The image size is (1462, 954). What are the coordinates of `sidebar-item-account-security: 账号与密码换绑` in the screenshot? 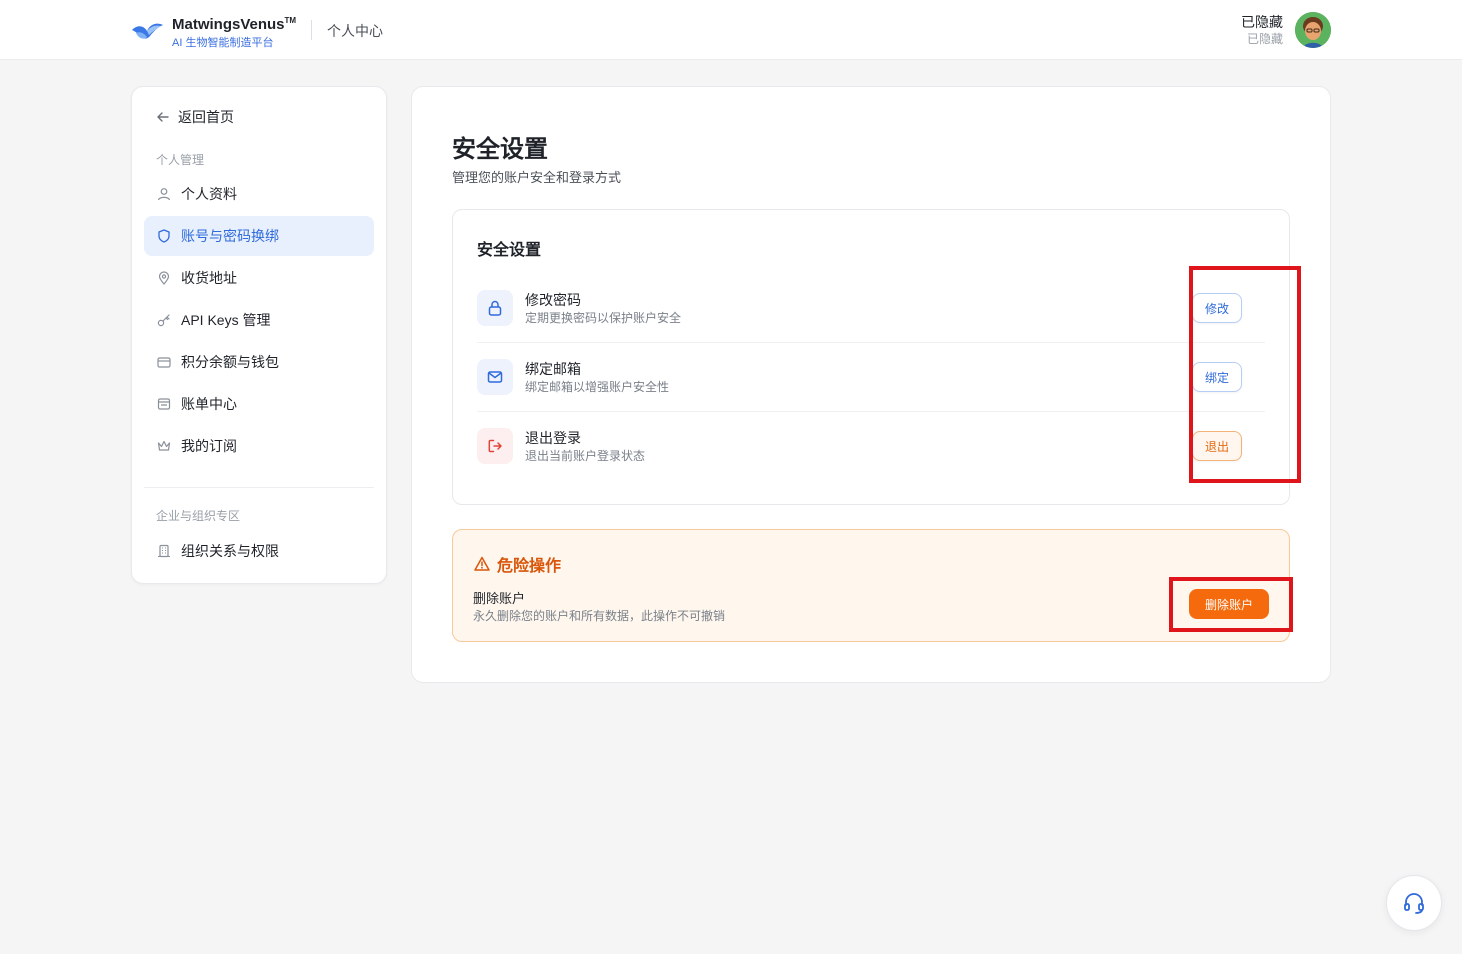 It's located at (259, 236).